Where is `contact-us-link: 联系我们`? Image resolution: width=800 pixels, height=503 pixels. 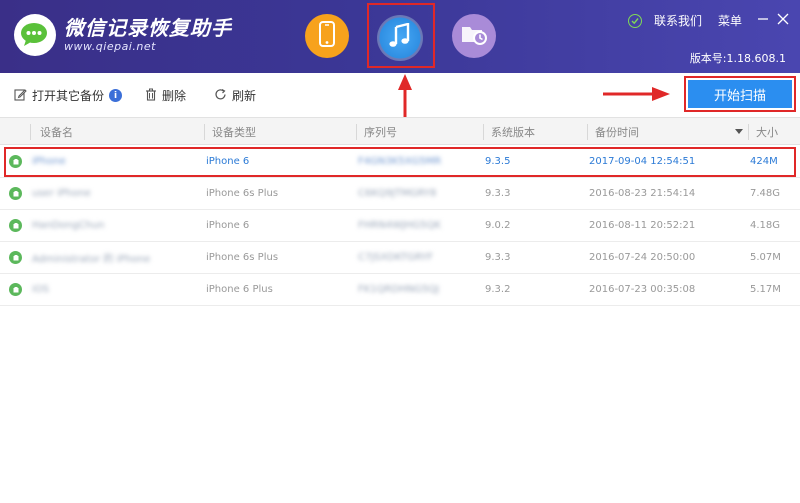 contact-us-link: 联系我们 is located at coordinates (678, 20).